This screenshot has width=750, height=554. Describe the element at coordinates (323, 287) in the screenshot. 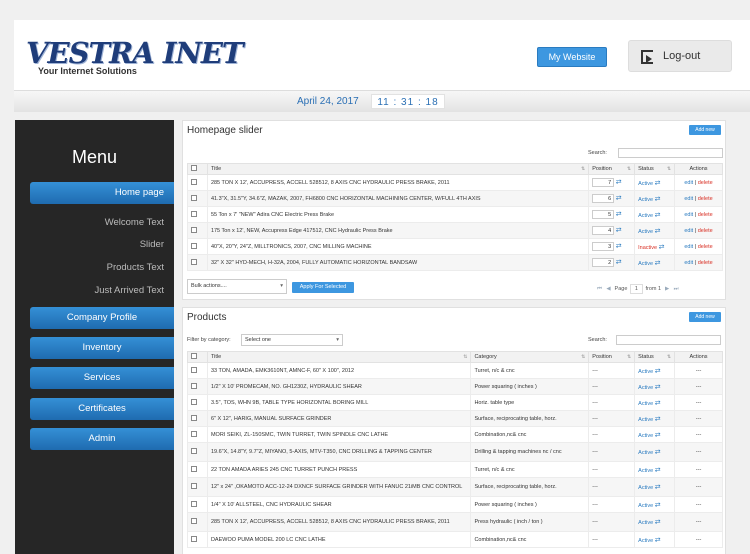

I see `apply-selected-button: Apply For Selected` at that location.